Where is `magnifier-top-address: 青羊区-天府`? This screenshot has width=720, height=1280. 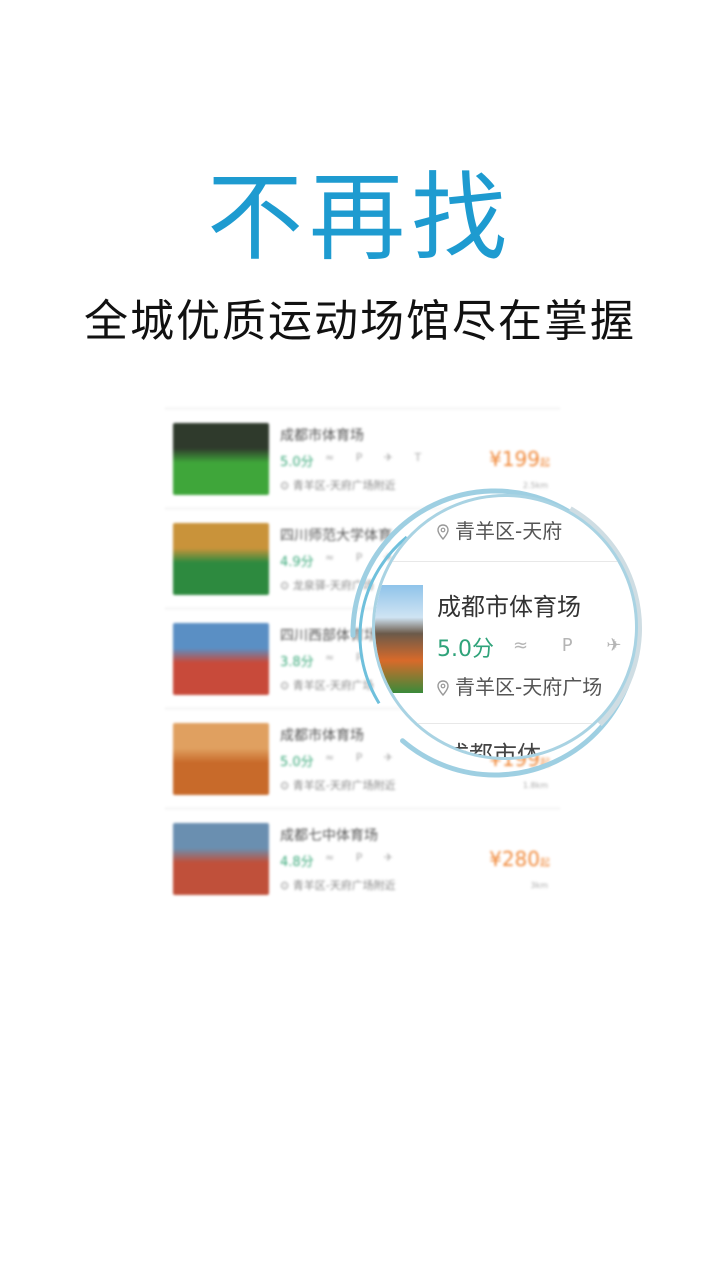
magnifier-top-address: 青羊区-天府 is located at coordinates (499, 529).